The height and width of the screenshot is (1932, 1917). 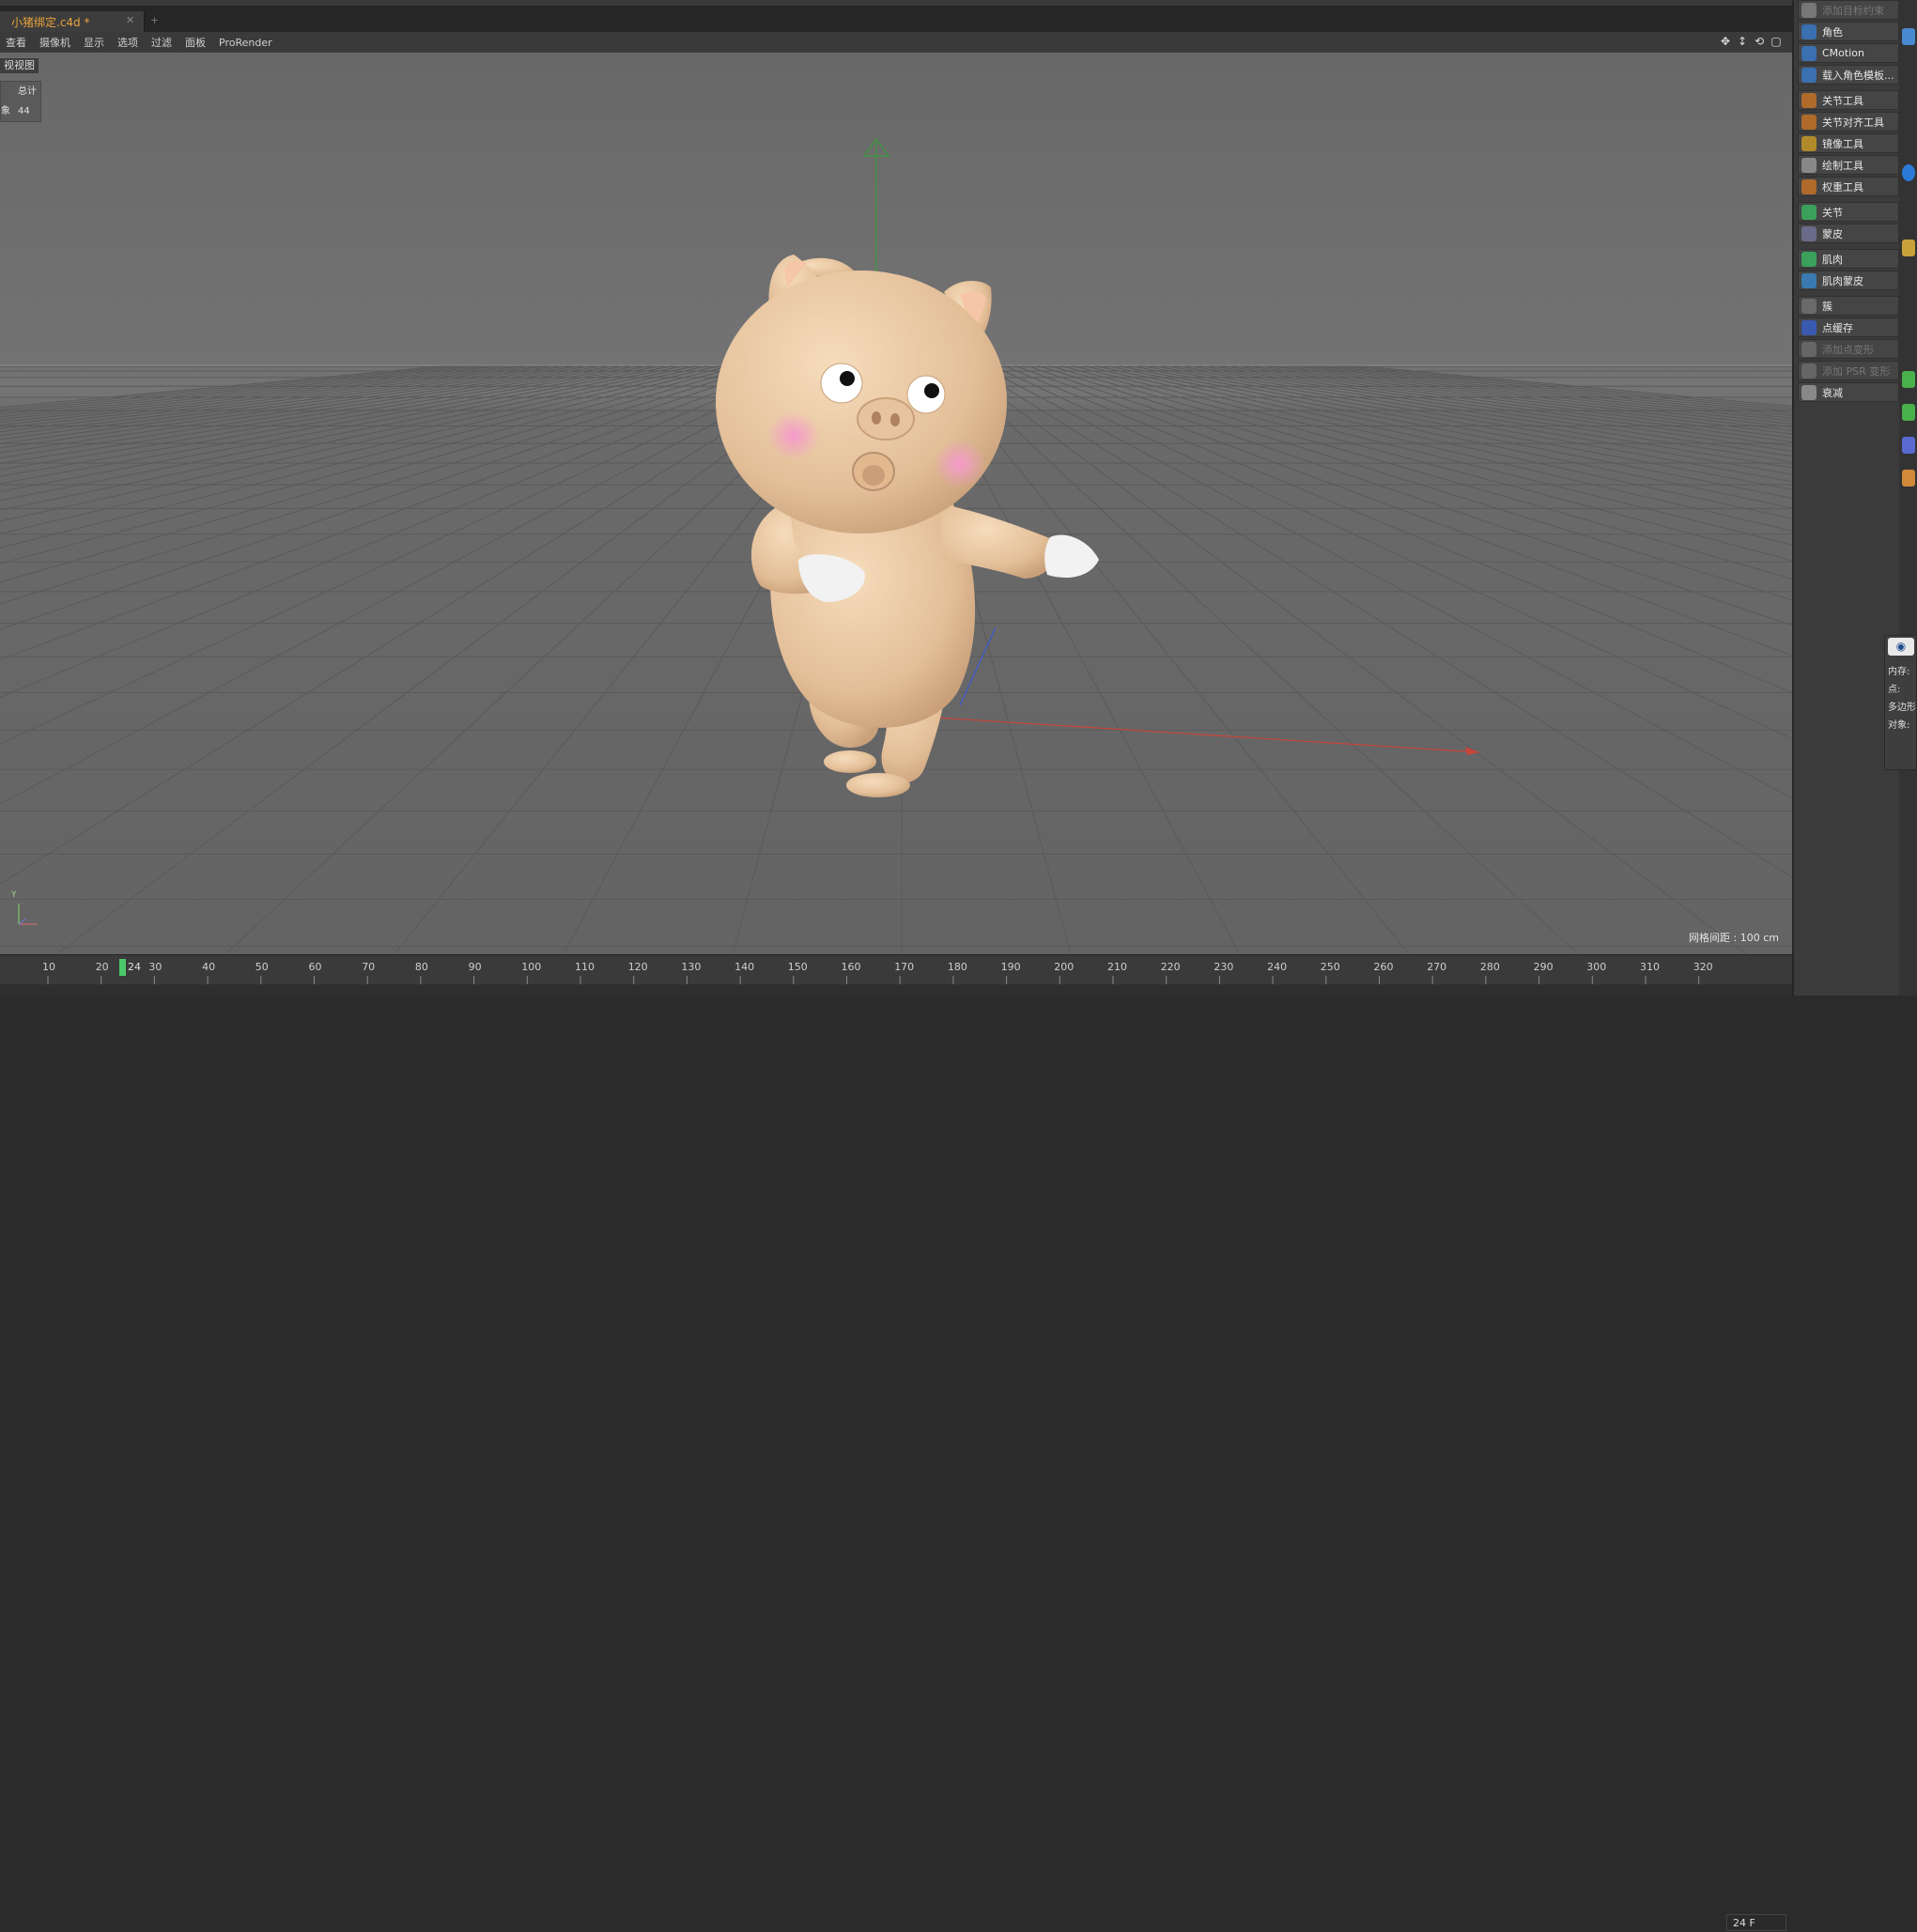 I want to click on strip-icon-gear, so click(x=1908, y=248).